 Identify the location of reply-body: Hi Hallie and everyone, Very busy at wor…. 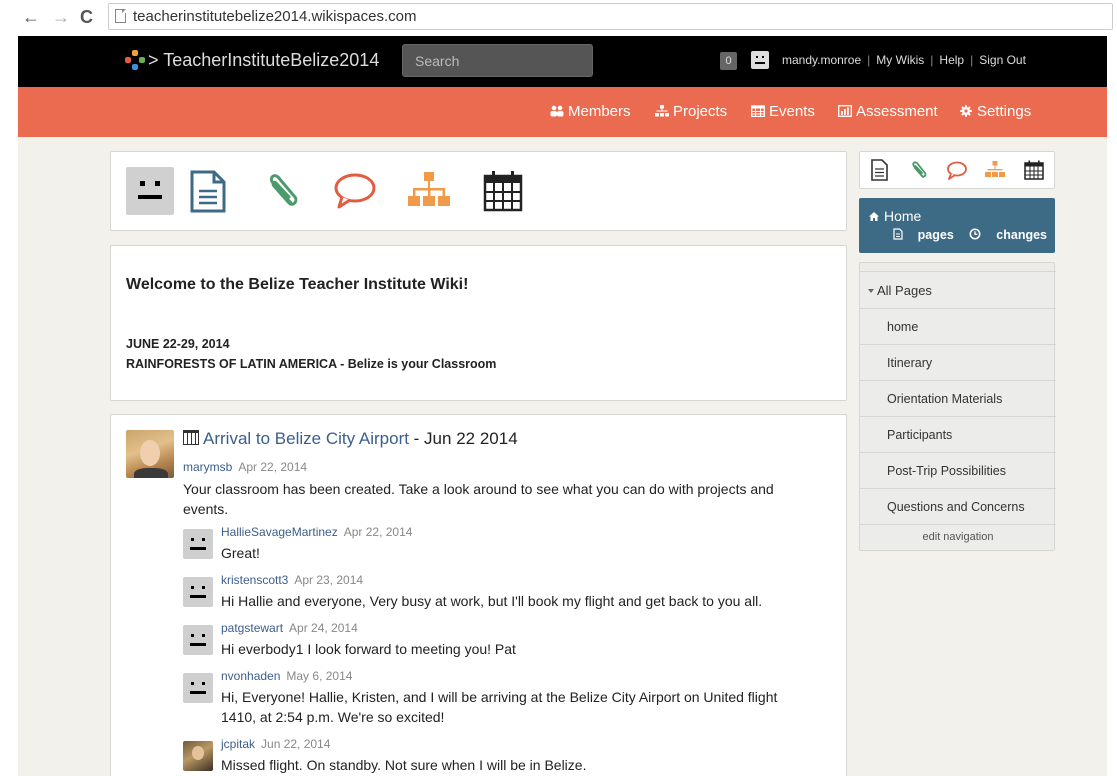
(492, 601).